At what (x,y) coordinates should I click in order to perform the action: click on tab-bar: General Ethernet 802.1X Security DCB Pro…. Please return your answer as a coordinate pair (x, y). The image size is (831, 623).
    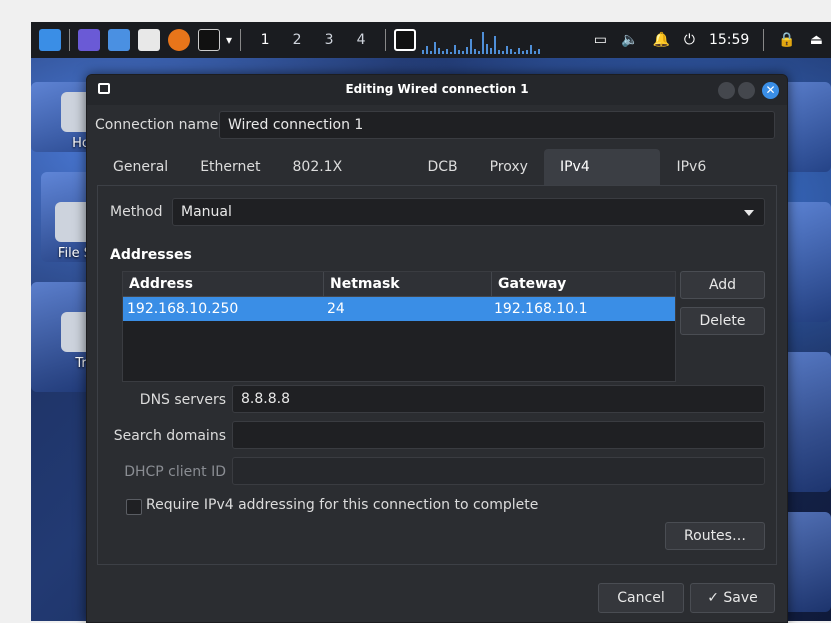
    Looking at the image, I should click on (437, 180).